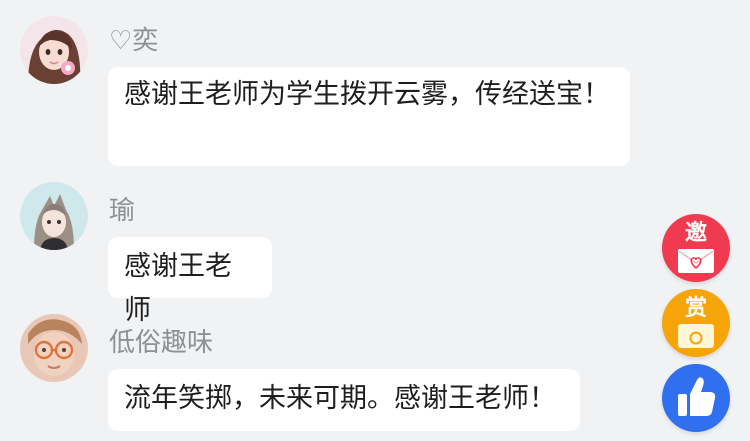 This screenshot has width=750, height=441. Describe the element at coordinates (190, 281) in the screenshot. I see `comment-bubble: 感谢王老师` at that location.